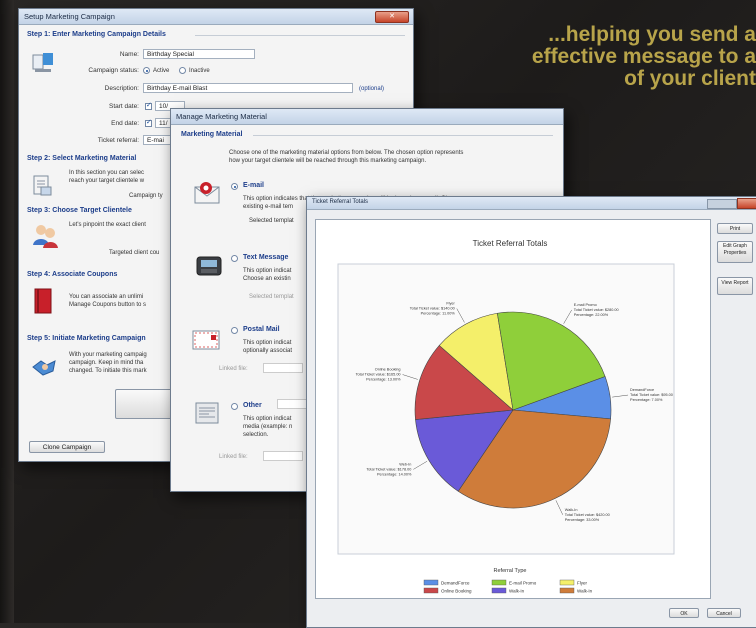  I want to click on campaign-type-label: Campaign ty, so click(146, 196).